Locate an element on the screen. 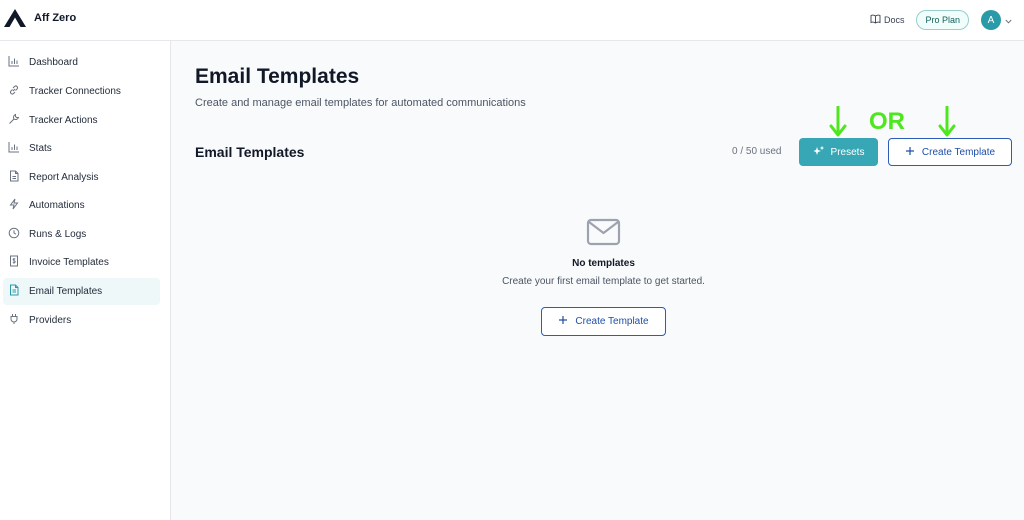 This screenshot has width=1024, height=520. avatar: A is located at coordinates (991, 20).